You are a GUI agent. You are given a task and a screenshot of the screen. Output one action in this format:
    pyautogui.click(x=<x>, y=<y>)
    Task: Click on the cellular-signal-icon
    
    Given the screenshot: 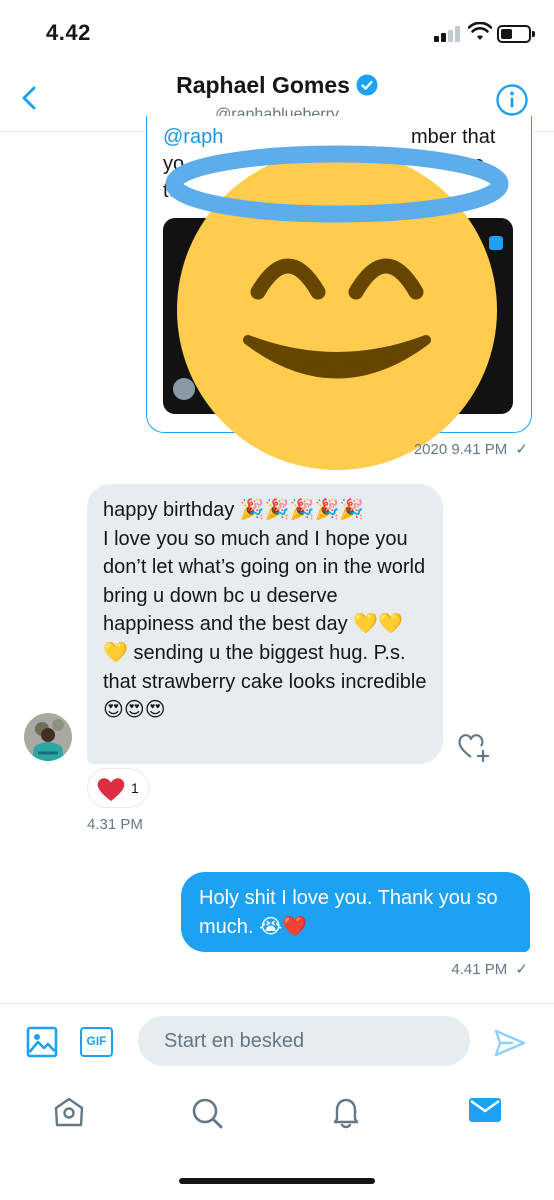 What is the action you would take?
    pyautogui.click(x=448, y=34)
    